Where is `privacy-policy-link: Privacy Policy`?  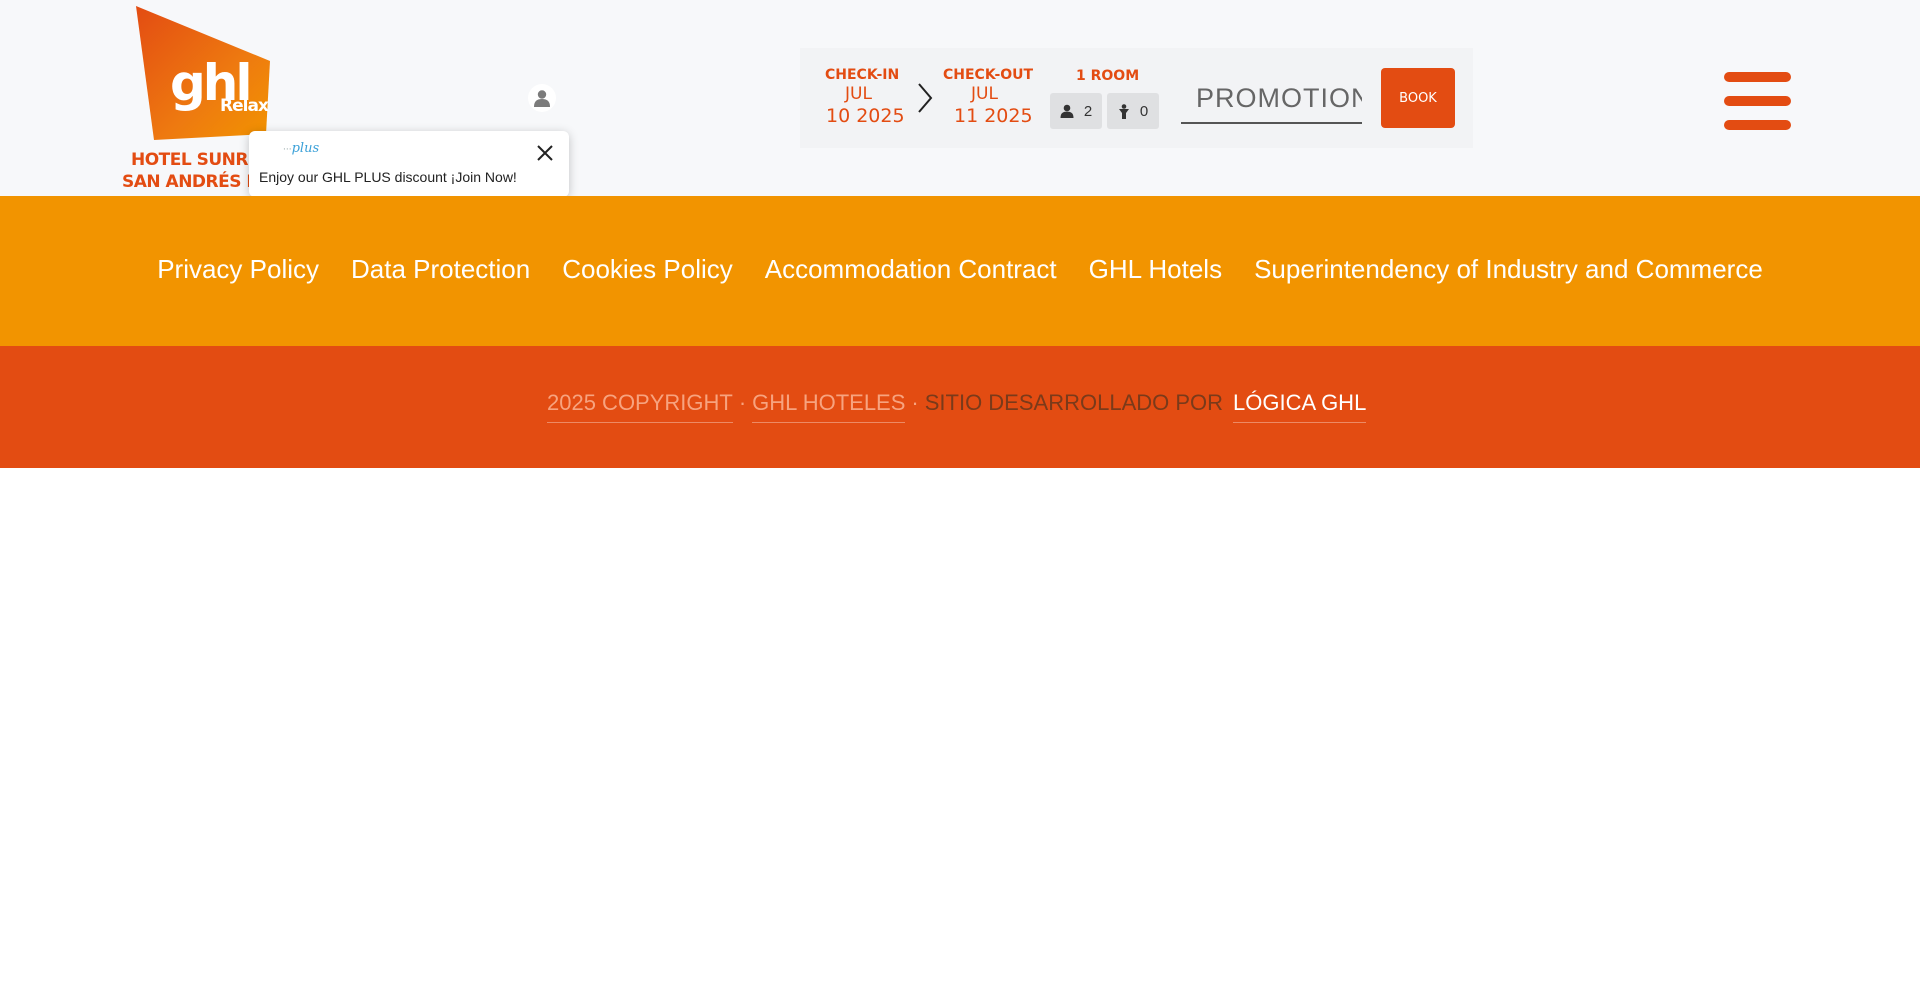 privacy-policy-link: Privacy Policy is located at coordinates (238, 269).